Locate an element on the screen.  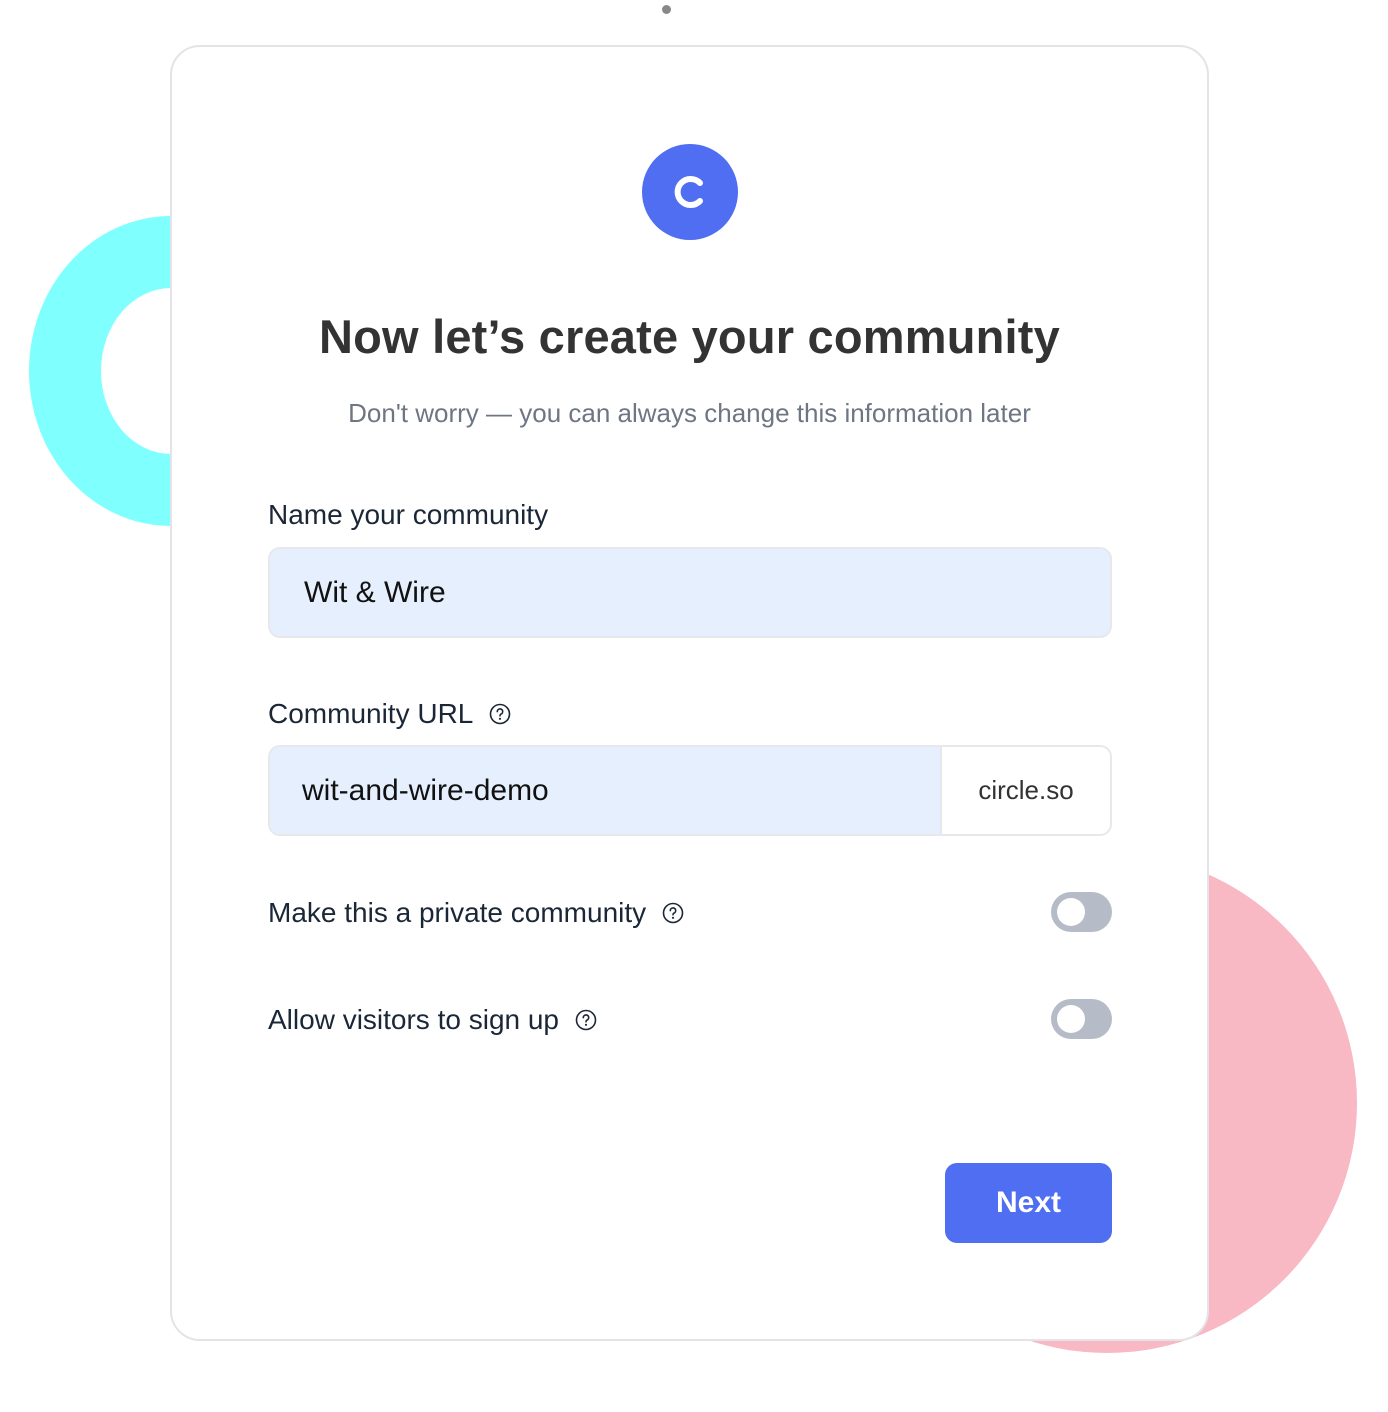
private-community-label: Make this a private community is located at coordinates (476, 913).